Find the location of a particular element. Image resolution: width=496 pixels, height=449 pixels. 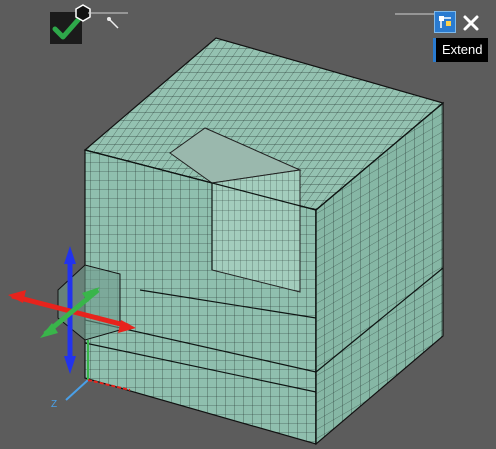

extend-tool-button is located at coordinates (445, 22).